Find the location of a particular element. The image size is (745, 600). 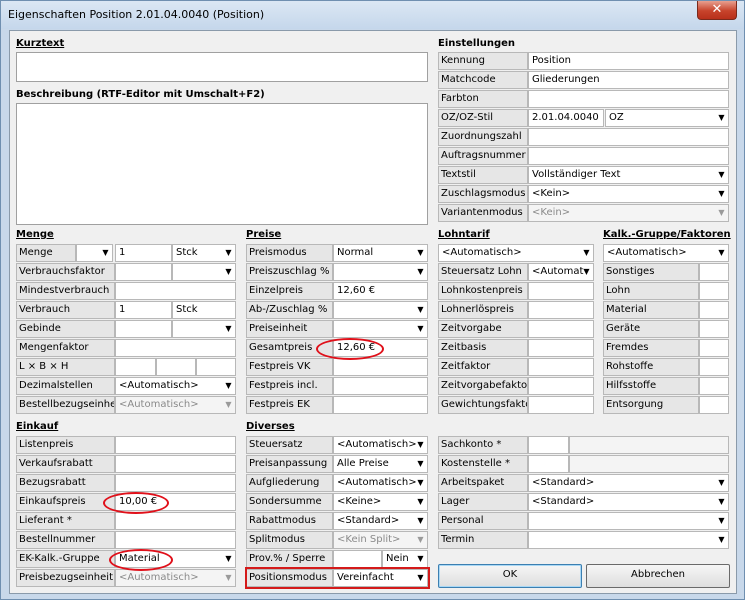

zeitvorgabefaktor-value is located at coordinates (561, 386).